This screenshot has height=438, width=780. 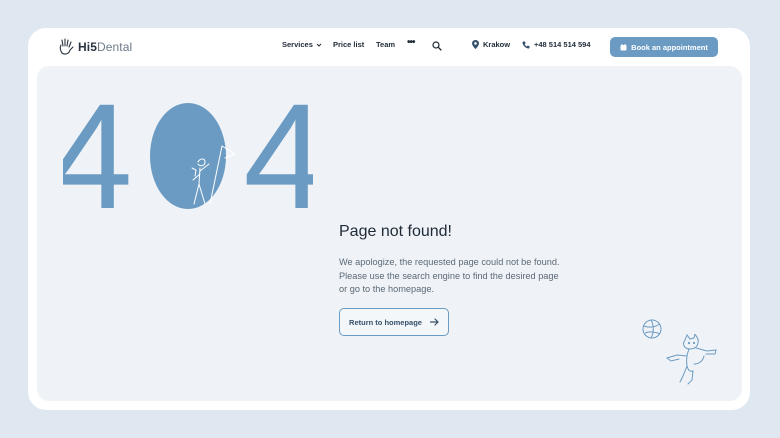 I want to click on cat-illustration-icon, so click(x=691, y=359).